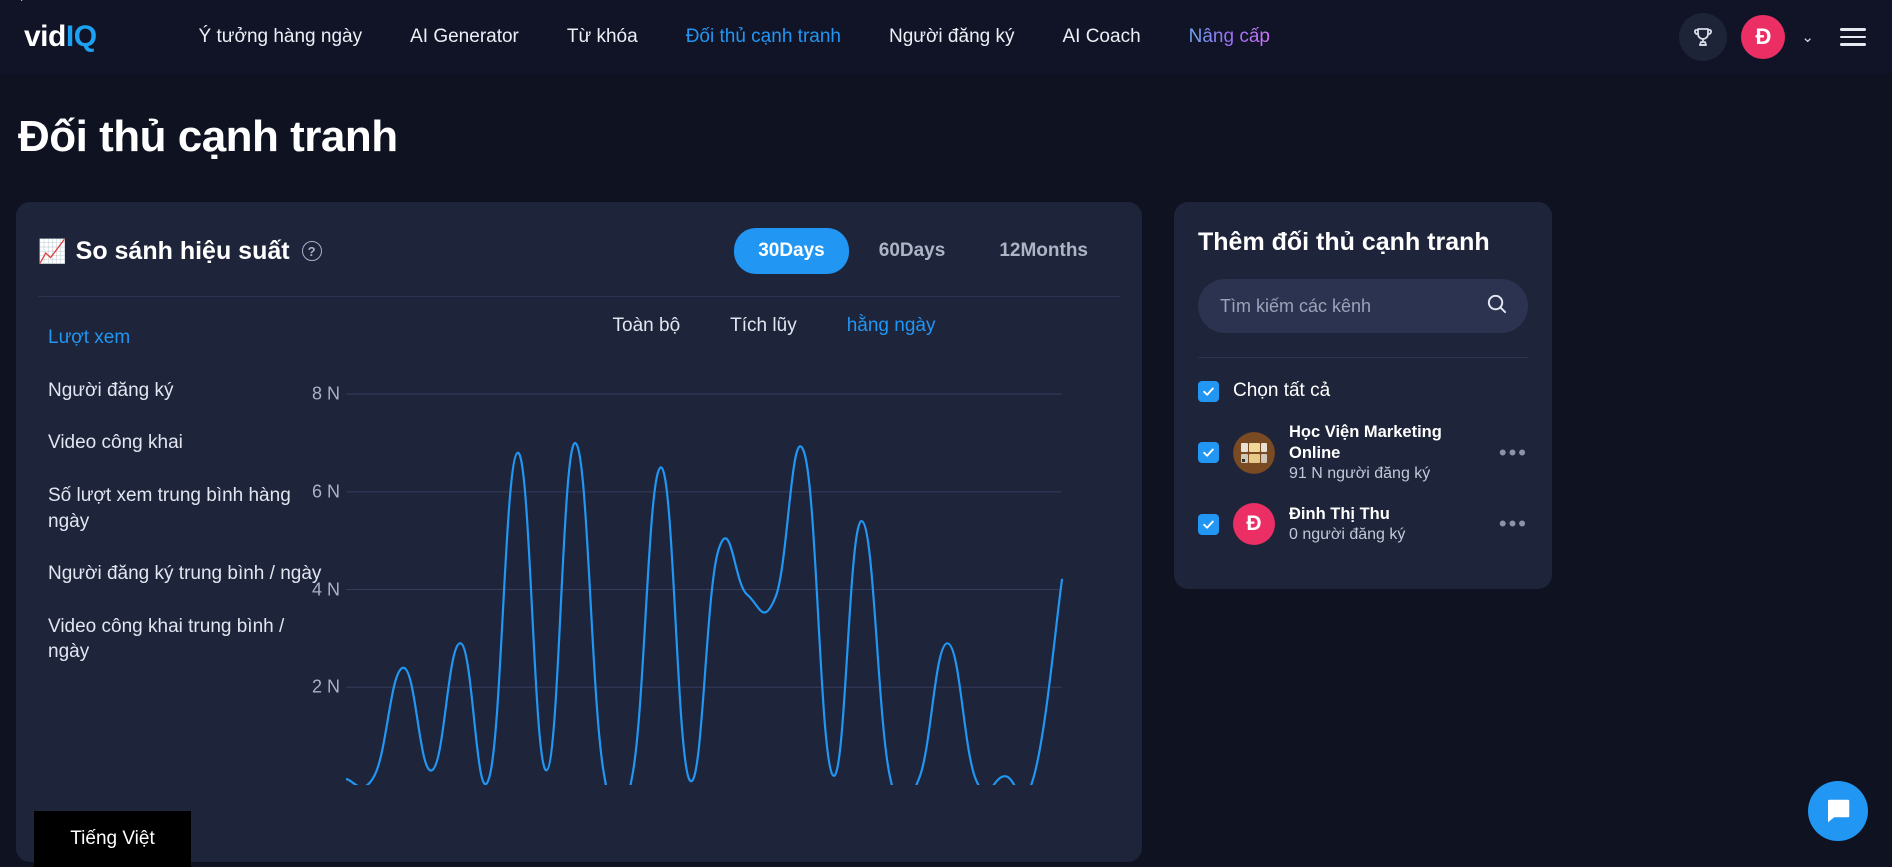 The width and height of the screenshot is (1892, 867). I want to click on channel-thumbnail-icon, so click(1254, 452).